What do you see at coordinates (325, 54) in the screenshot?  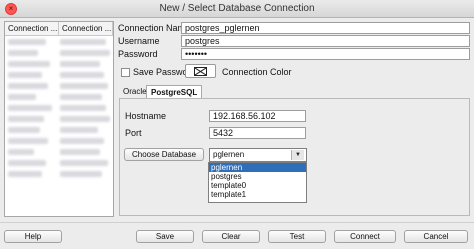 I see `password-field: •••••••` at bounding box center [325, 54].